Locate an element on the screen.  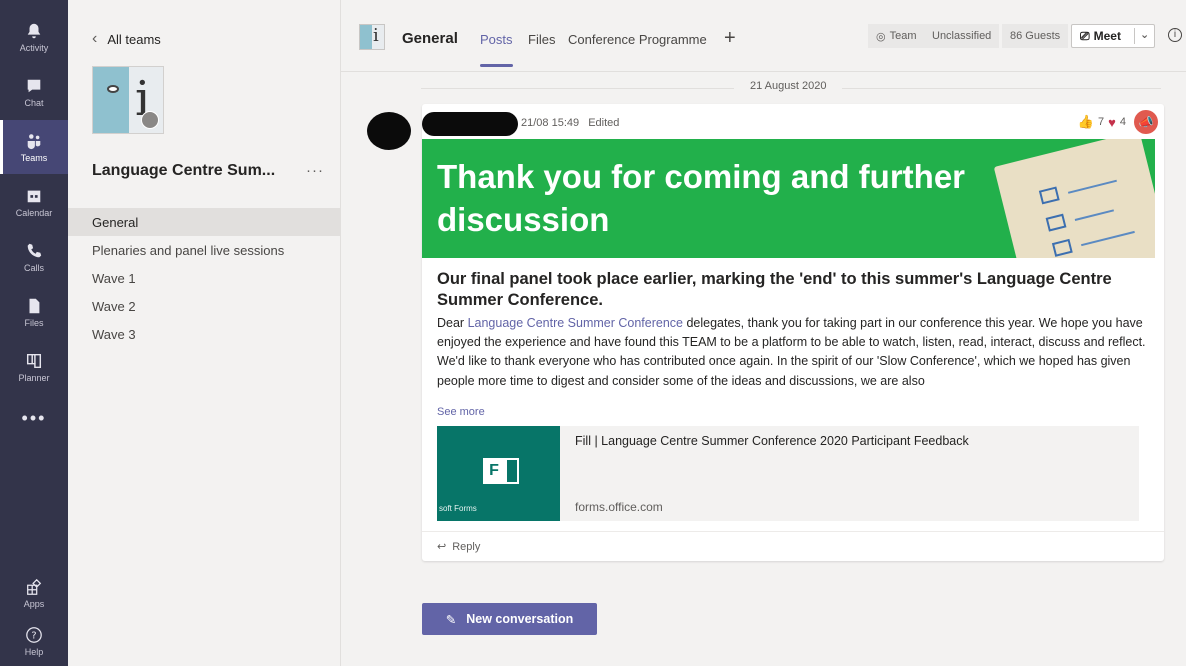
heart-count: 4 is located at coordinates (1122, 122).